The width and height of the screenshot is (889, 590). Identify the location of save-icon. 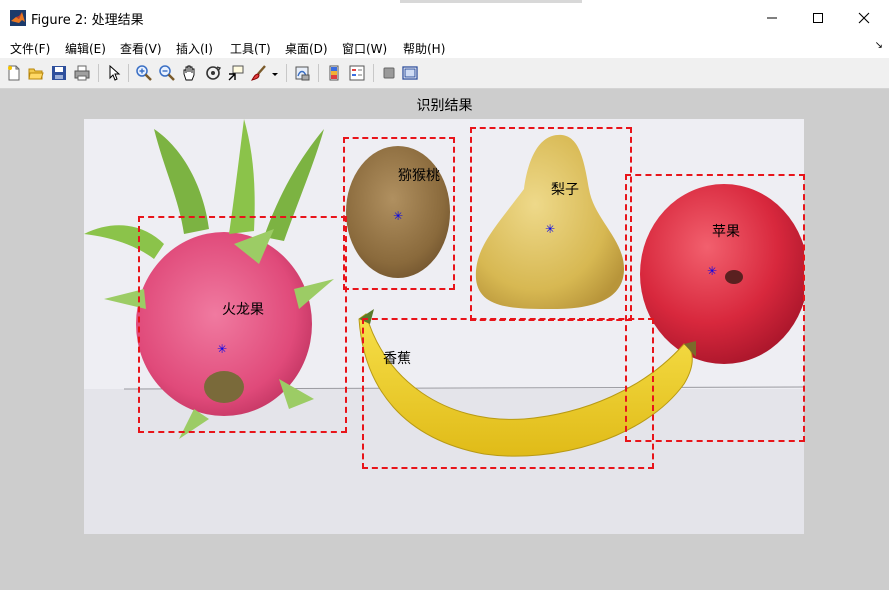
(59, 73).